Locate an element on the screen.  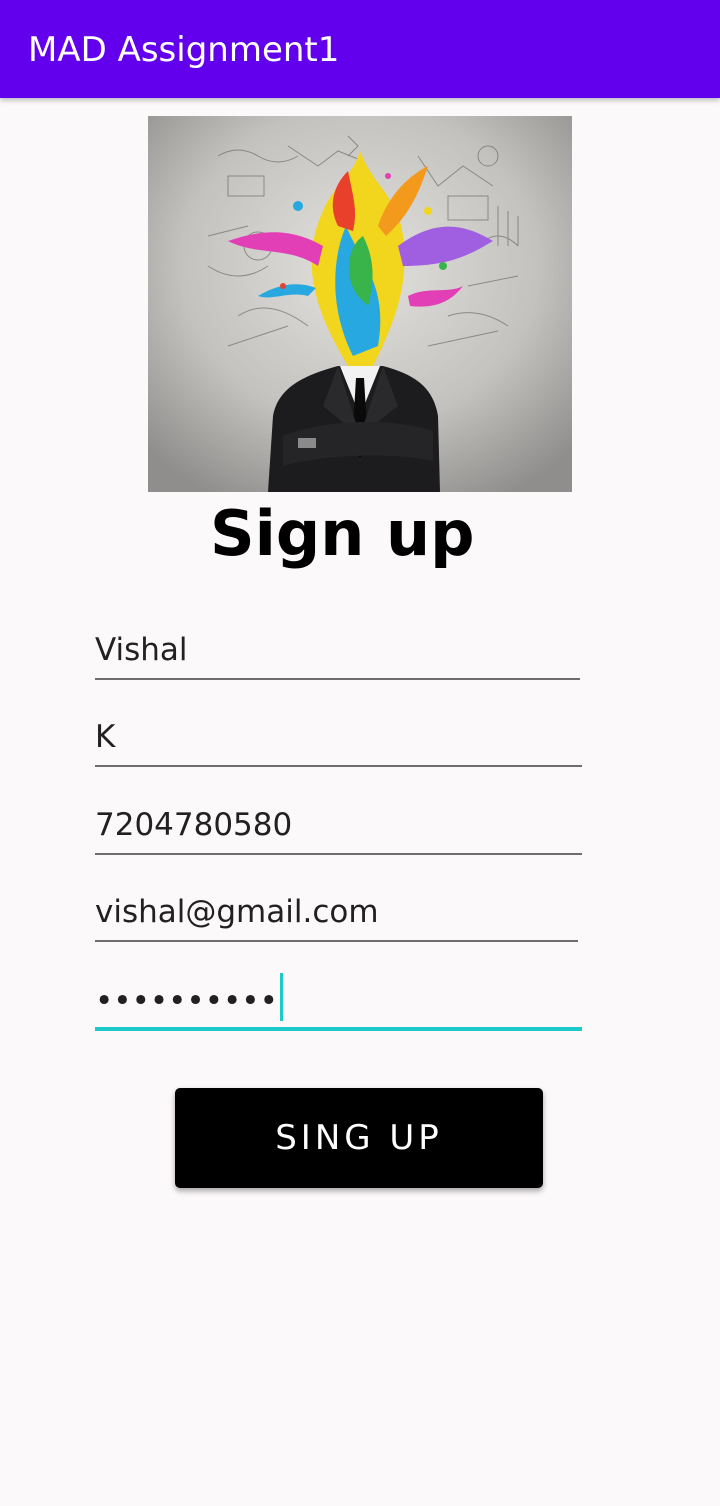
password-value: •••••••••• is located at coordinates (189, 997).